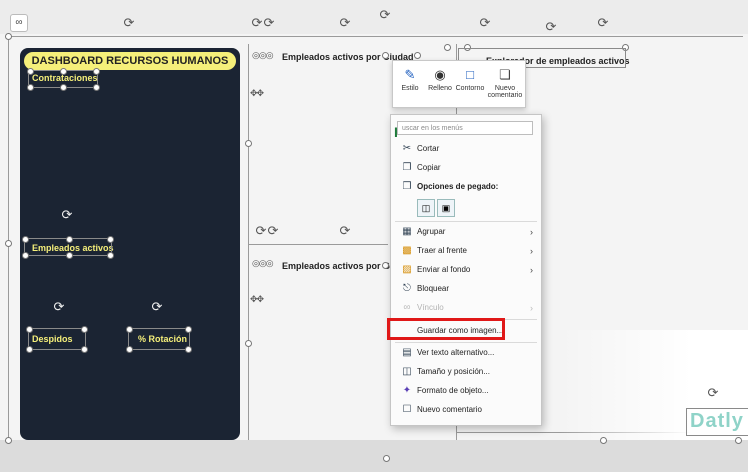 The width and height of the screenshot is (748, 472). What do you see at coordinates (470, 84) in the screenshot?
I see `contorno-button: □ Contorno` at bounding box center [470, 84].